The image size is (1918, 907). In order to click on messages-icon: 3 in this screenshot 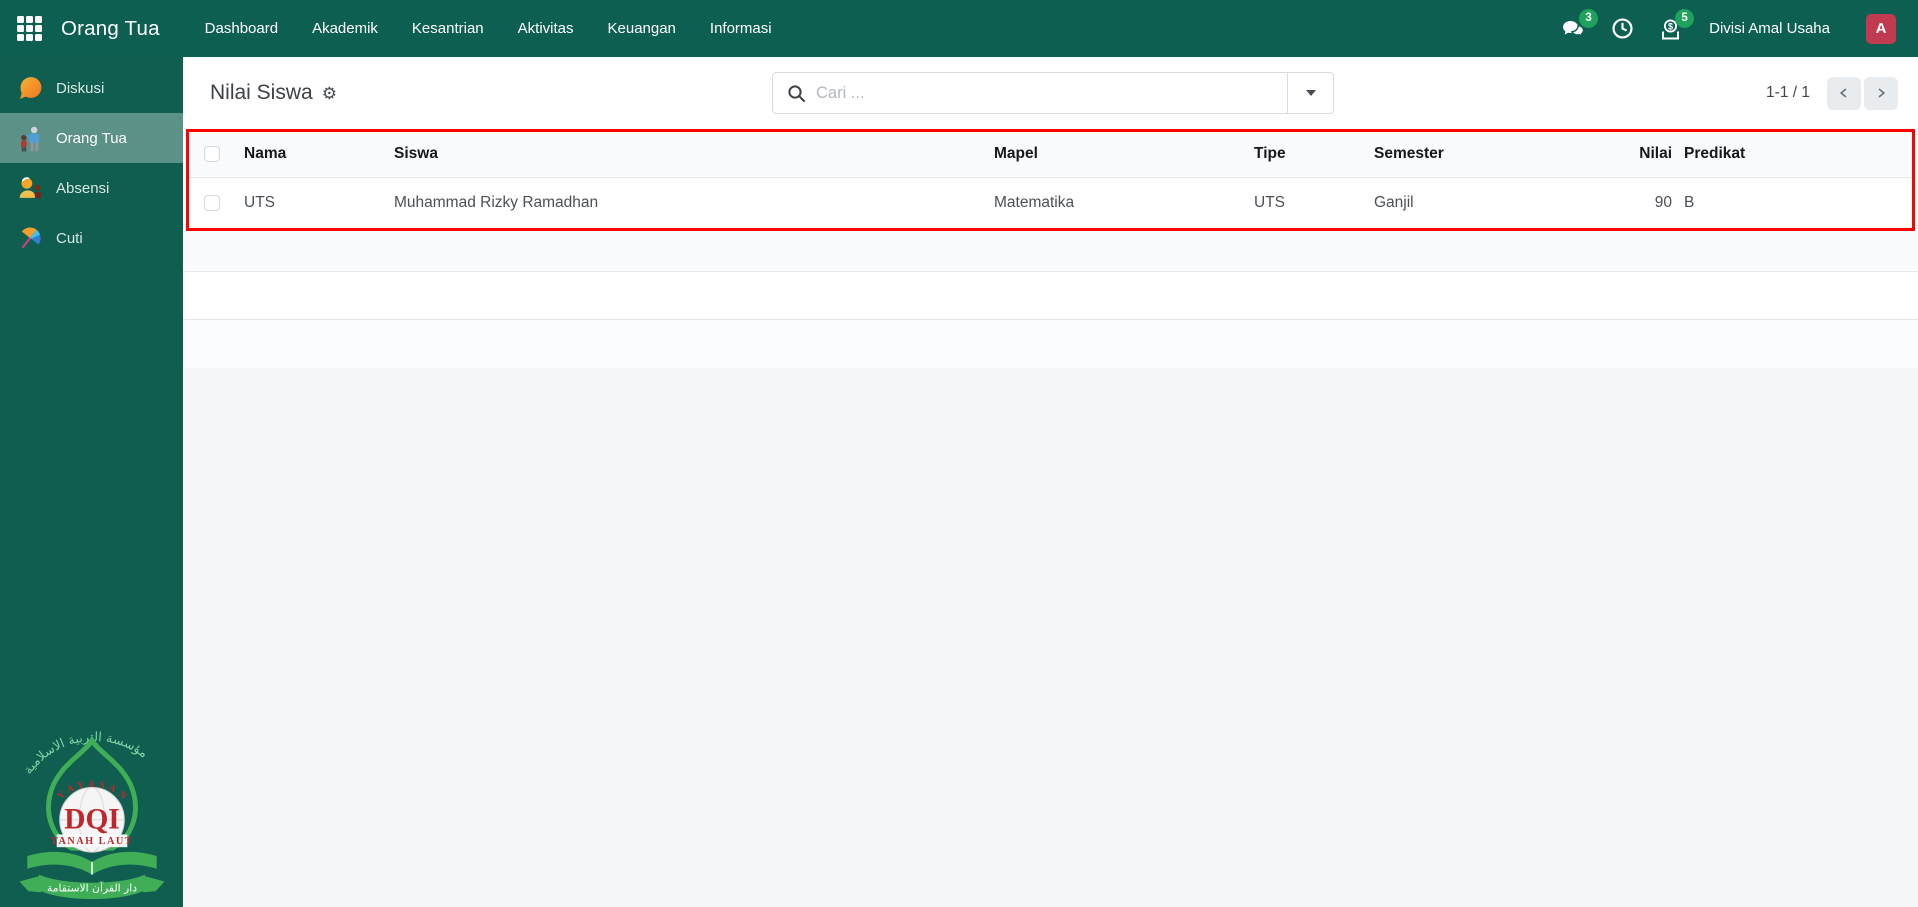, I will do `click(1580, 25)`.